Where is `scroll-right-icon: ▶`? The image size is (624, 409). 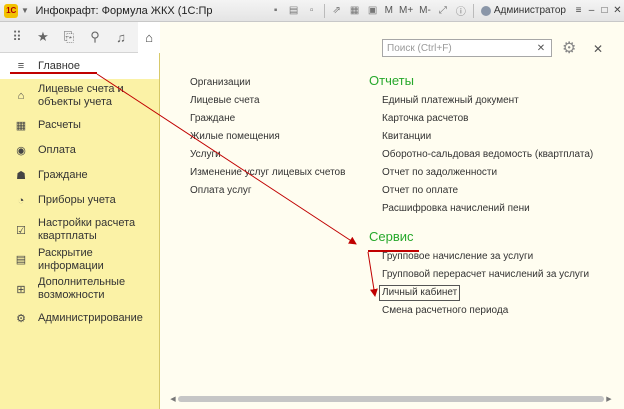 scroll-right-icon: ▶ is located at coordinates (609, 399).